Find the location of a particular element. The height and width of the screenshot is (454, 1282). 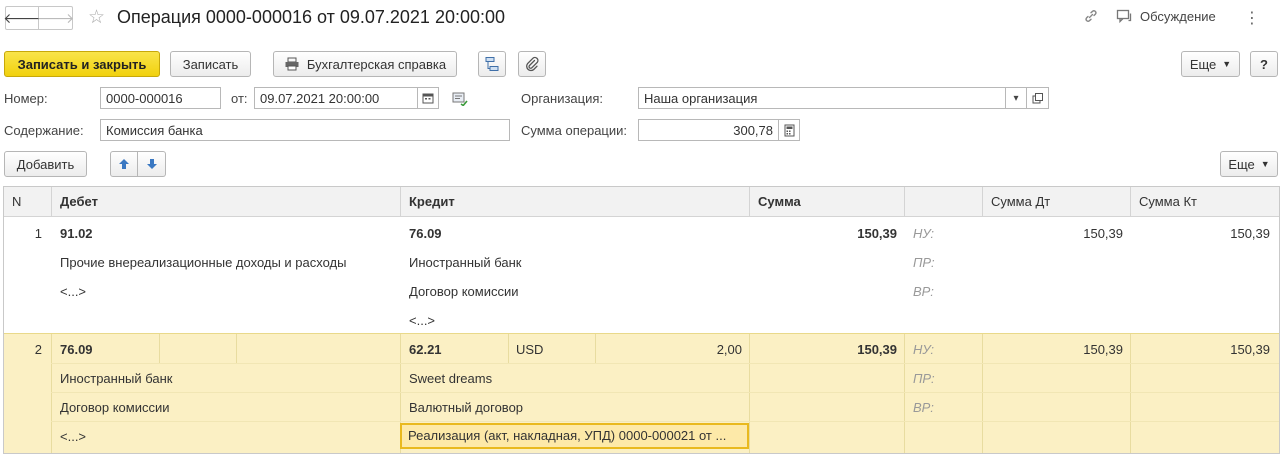

calculator-icon is located at coordinates (789, 130).